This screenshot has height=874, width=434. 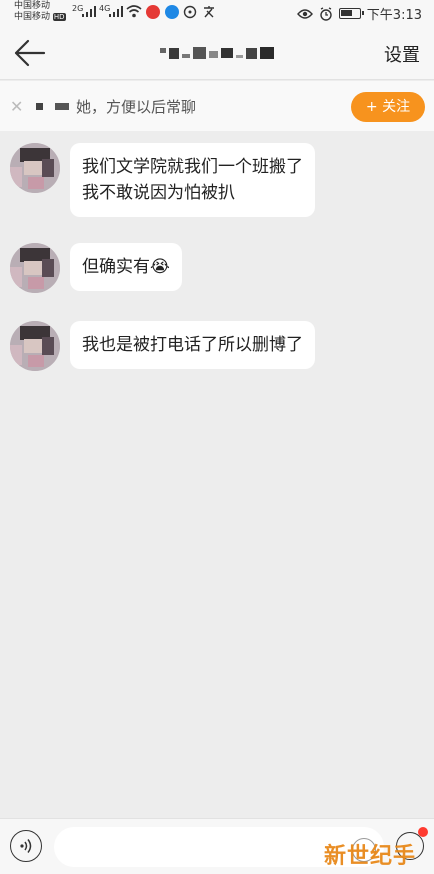 I want to click on contact-name-pixelated, so click(x=220, y=53).